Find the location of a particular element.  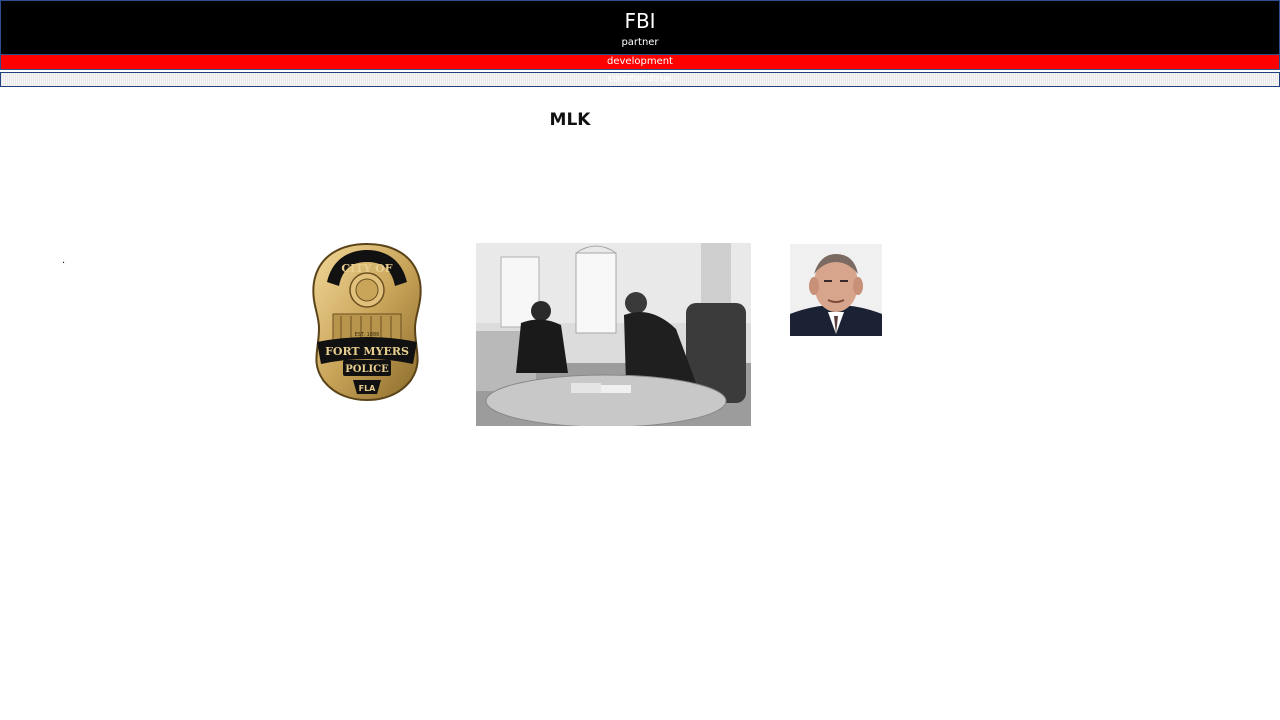

portrait-image is located at coordinates (836, 290).